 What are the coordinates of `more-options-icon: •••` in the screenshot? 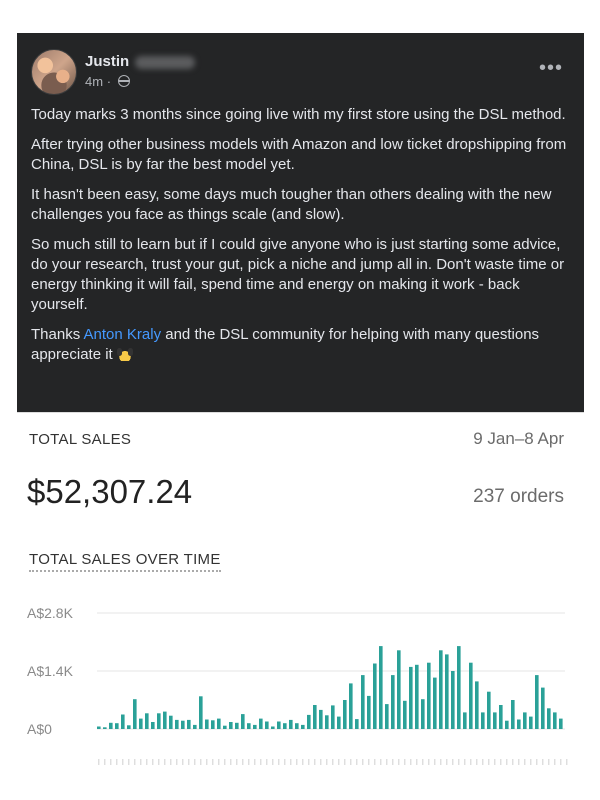 It's located at (551, 68).